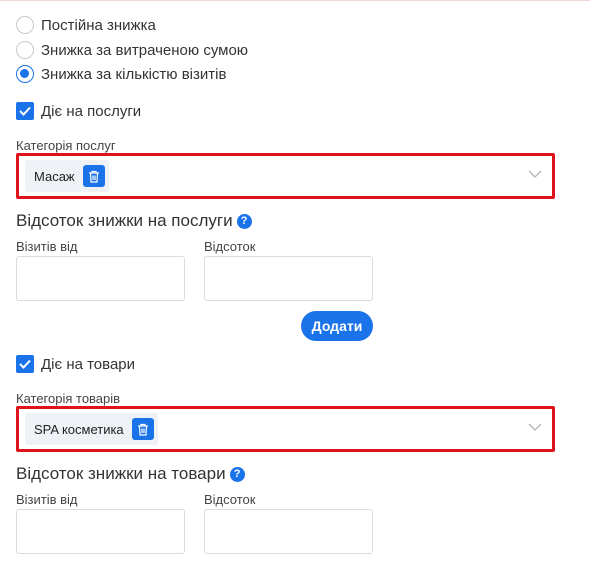 This screenshot has width=590, height=561. What do you see at coordinates (145, 50) in the screenshot?
I see `radio-label: Знижка за витраченою сумою` at bounding box center [145, 50].